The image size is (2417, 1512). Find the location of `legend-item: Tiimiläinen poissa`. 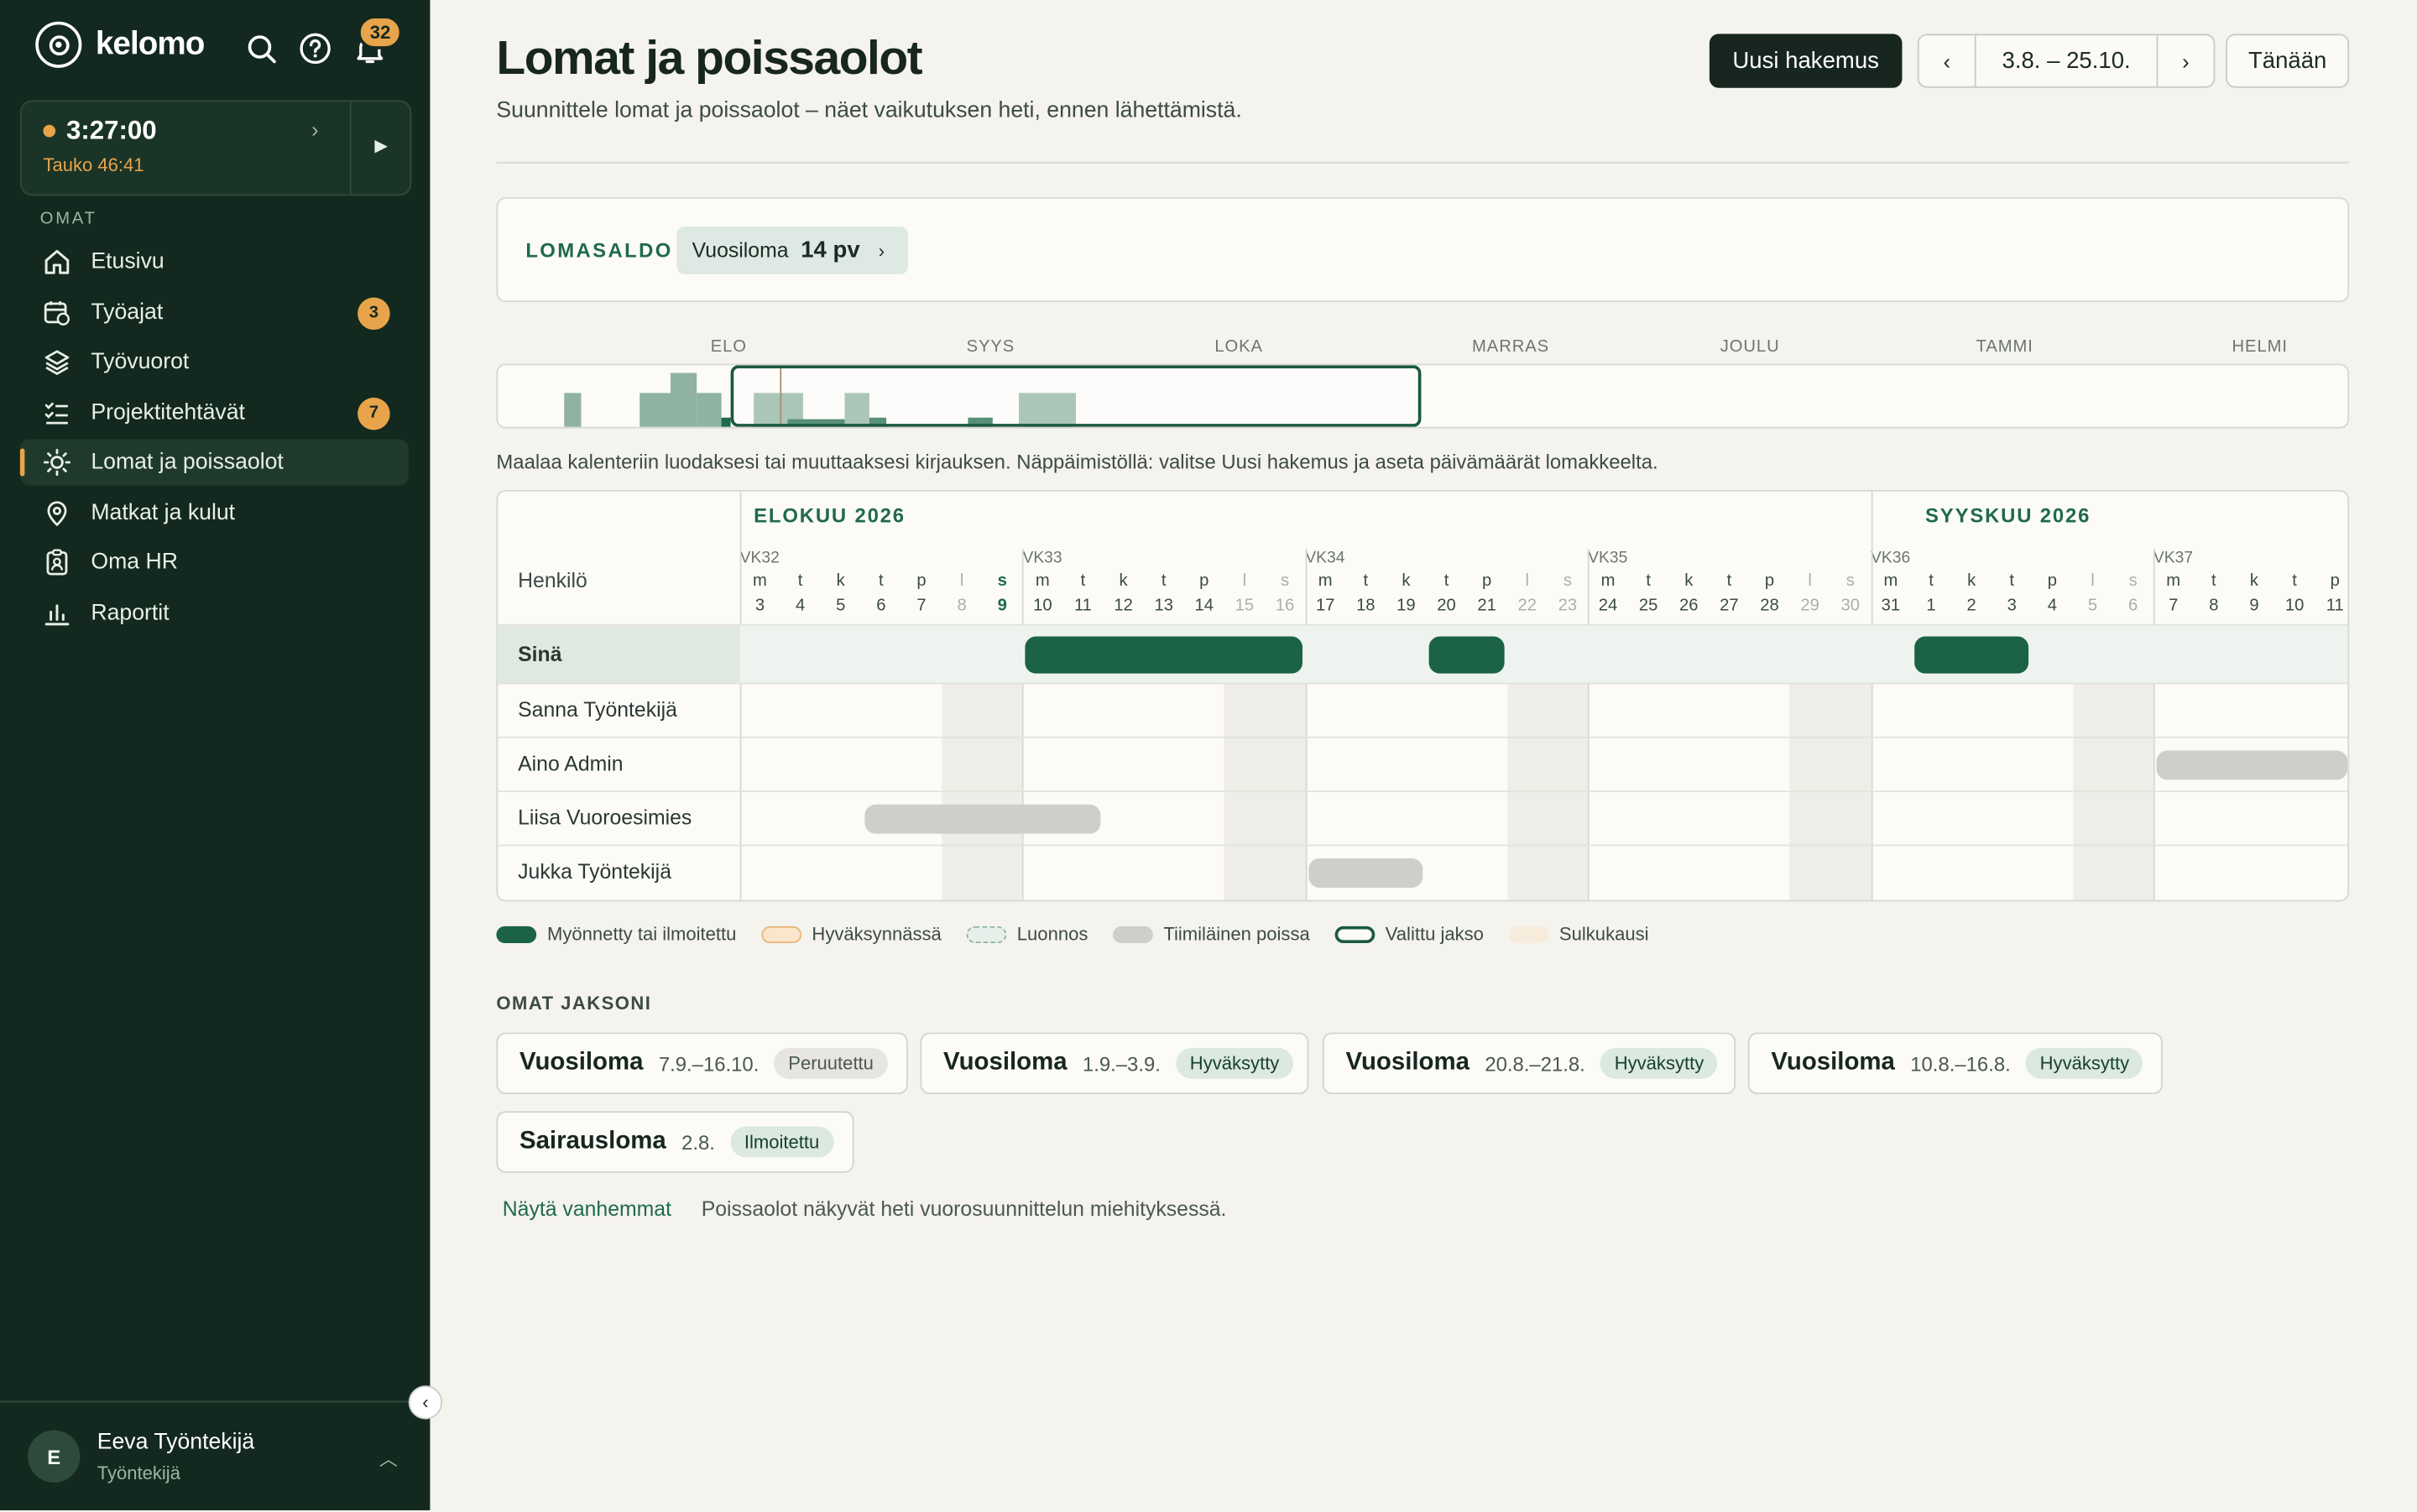

legend-item: Tiimiläinen poissa is located at coordinates (1211, 934).